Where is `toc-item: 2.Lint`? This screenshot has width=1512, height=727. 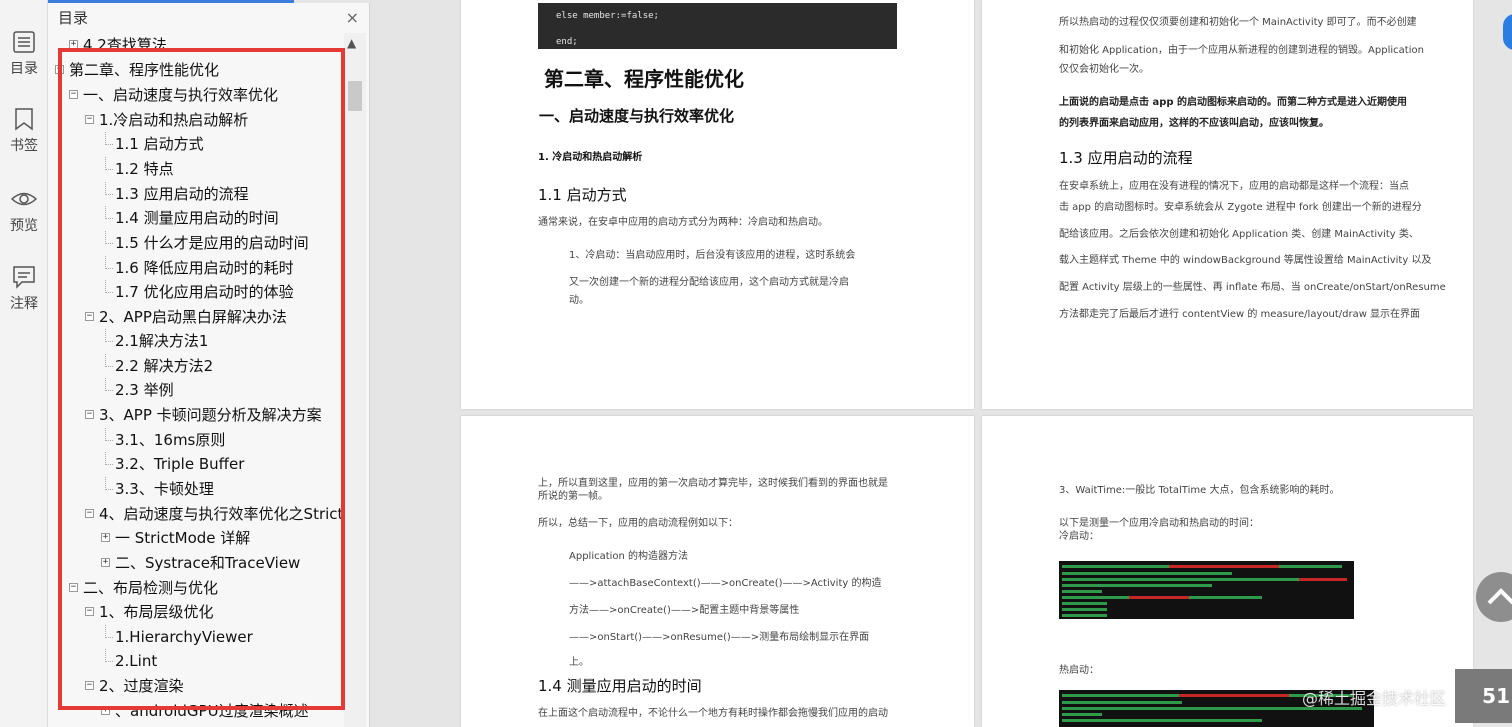 toc-item: 2.Lint is located at coordinates (228, 661).